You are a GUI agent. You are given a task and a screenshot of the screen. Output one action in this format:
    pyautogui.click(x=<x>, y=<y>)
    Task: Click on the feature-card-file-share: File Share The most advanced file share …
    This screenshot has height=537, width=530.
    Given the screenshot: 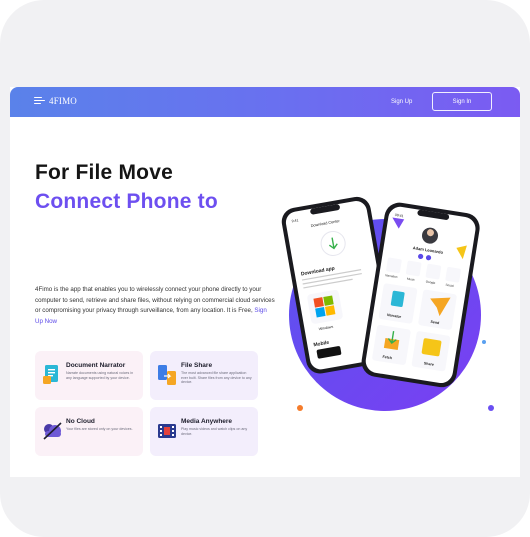 What is the action you would take?
    pyautogui.click(x=204, y=375)
    